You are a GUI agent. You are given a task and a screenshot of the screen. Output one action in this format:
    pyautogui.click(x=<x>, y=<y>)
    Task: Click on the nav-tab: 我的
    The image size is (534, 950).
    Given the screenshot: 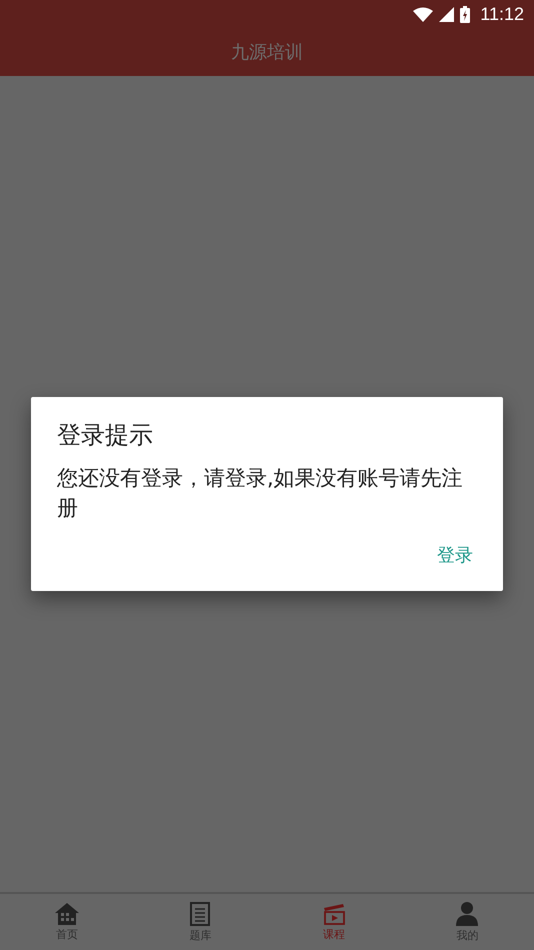 What is the action you would take?
    pyautogui.click(x=467, y=922)
    